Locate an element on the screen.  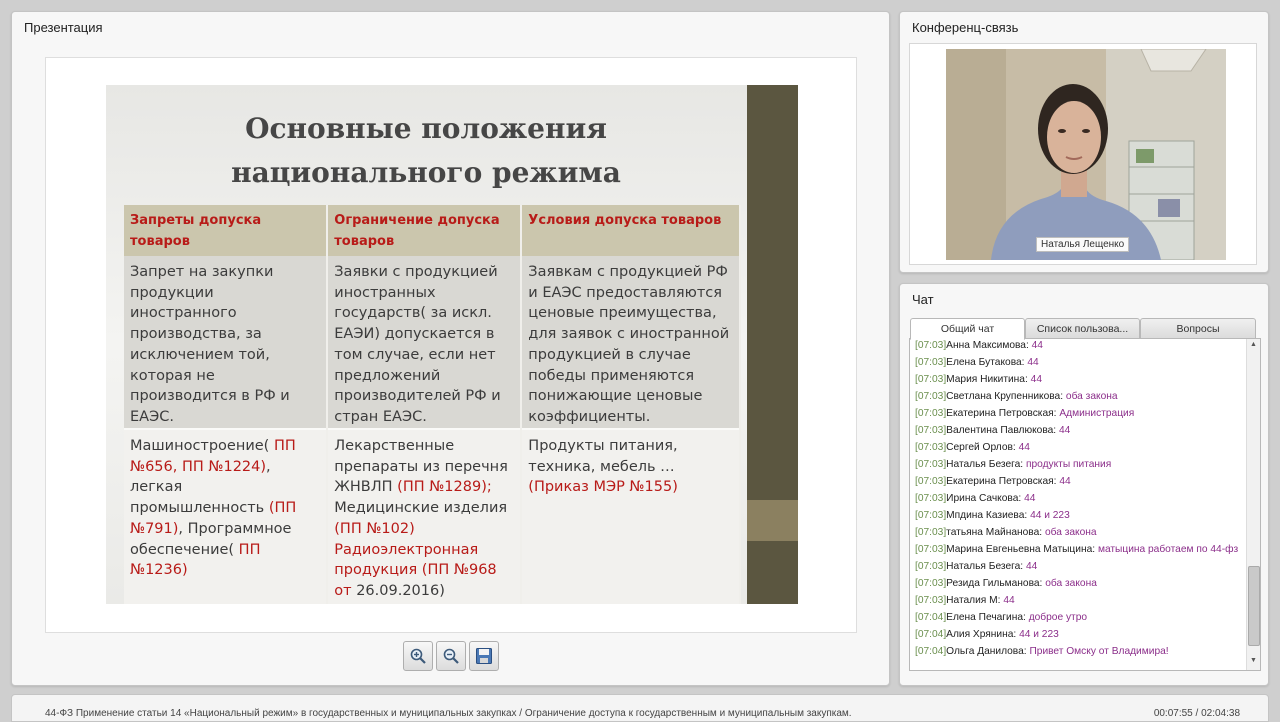
message-author: Ольга Данилова: is located at coordinates (986, 651).